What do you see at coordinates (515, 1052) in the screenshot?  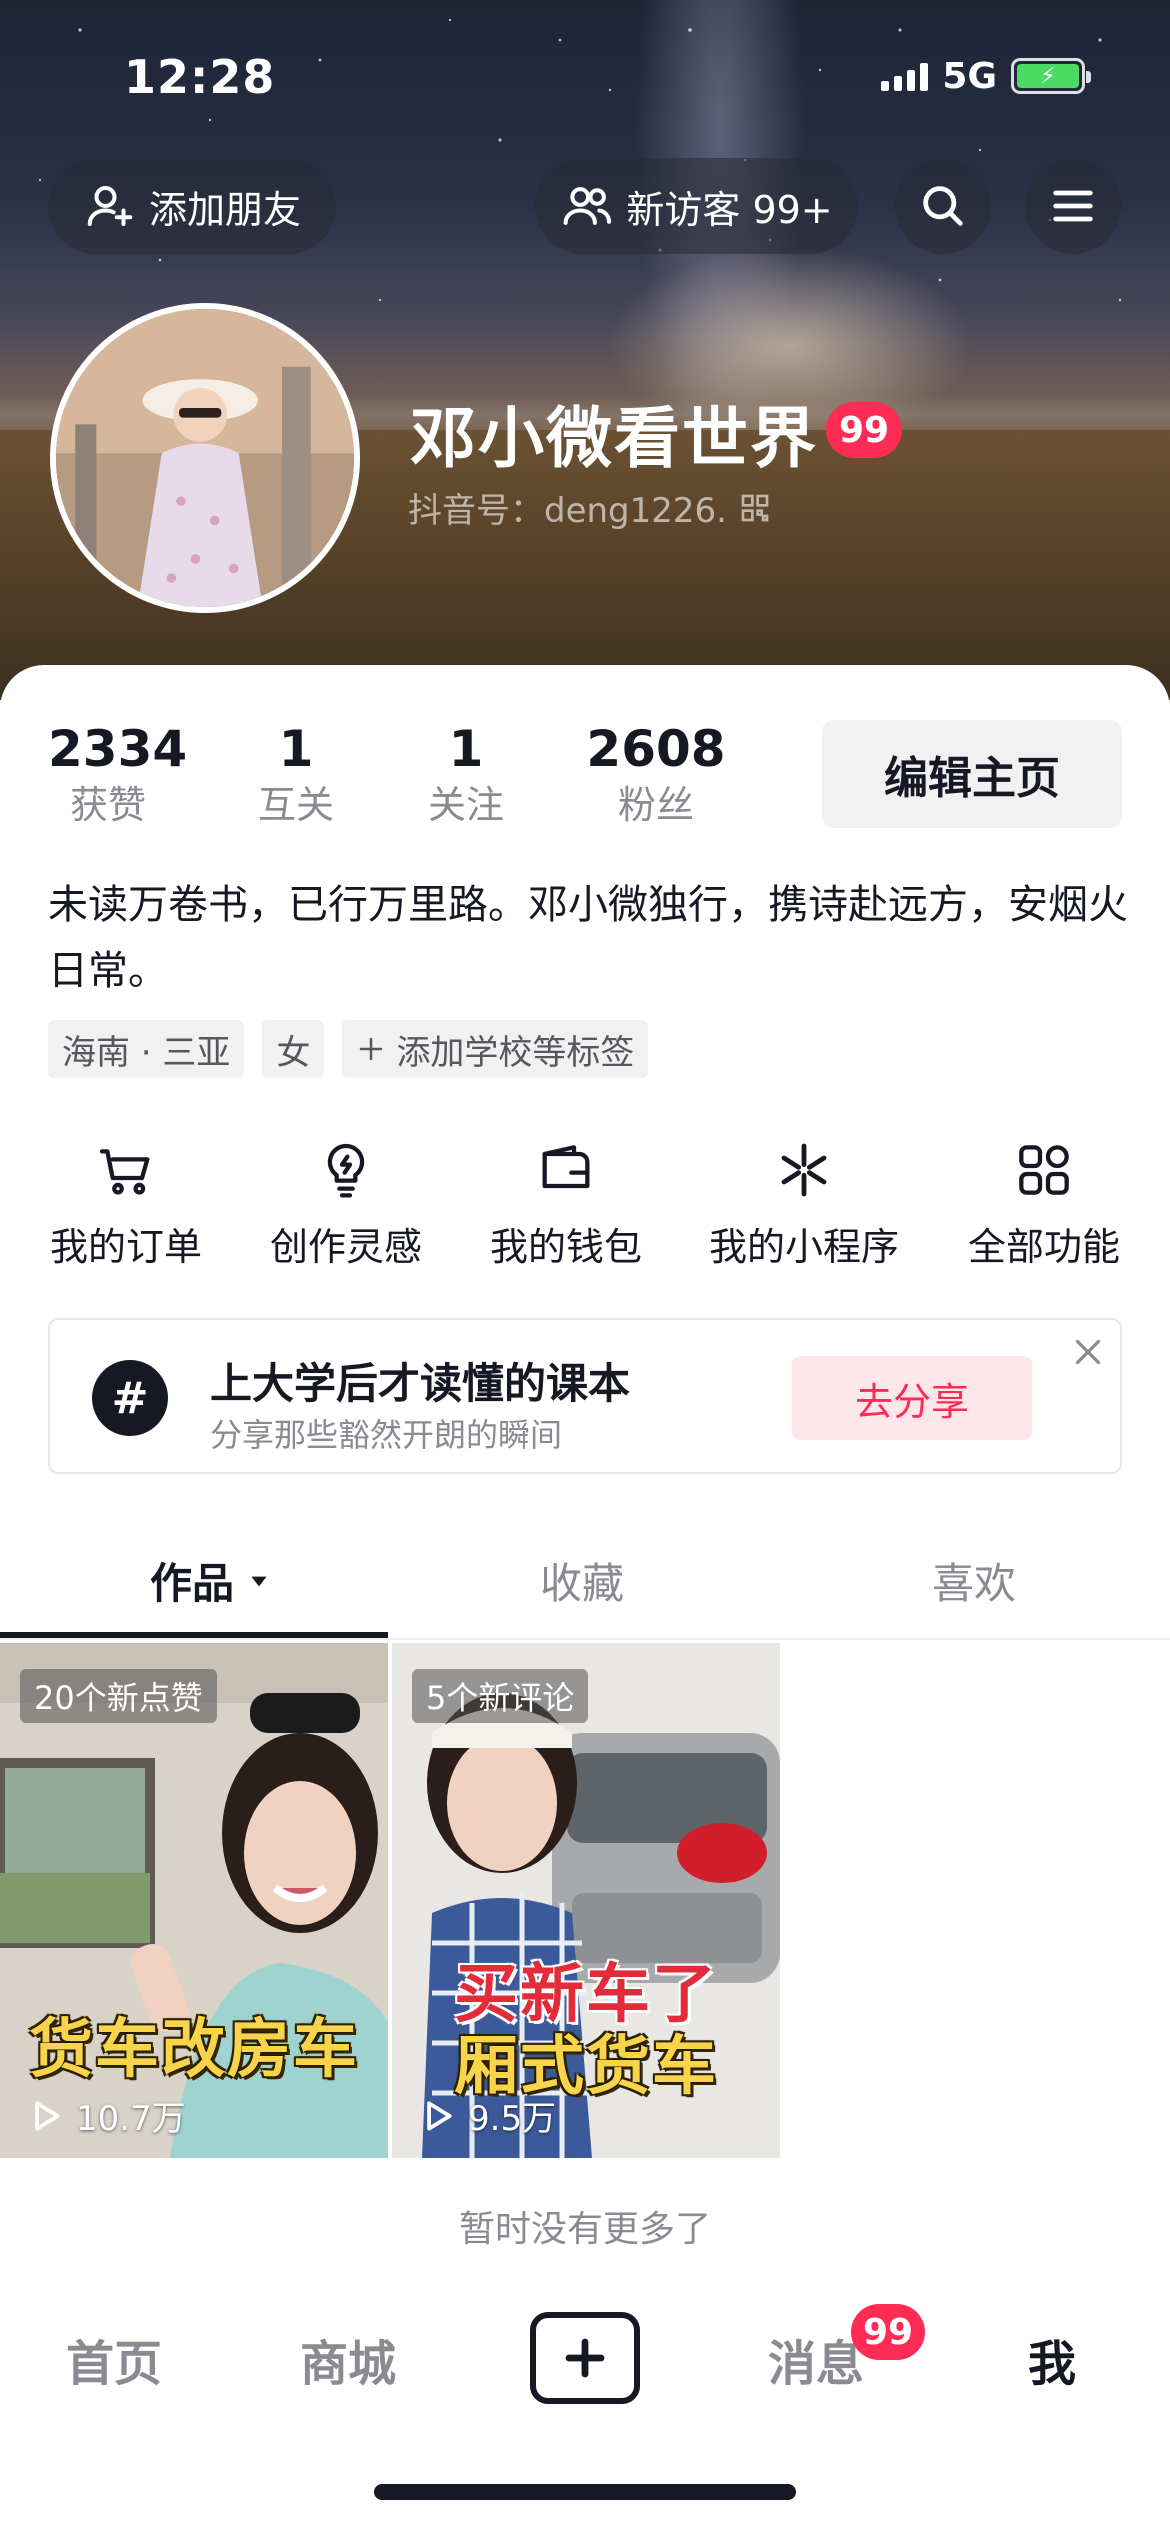 I see `add-school-tag-label: 添加学校等标签` at bounding box center [515, 1052].